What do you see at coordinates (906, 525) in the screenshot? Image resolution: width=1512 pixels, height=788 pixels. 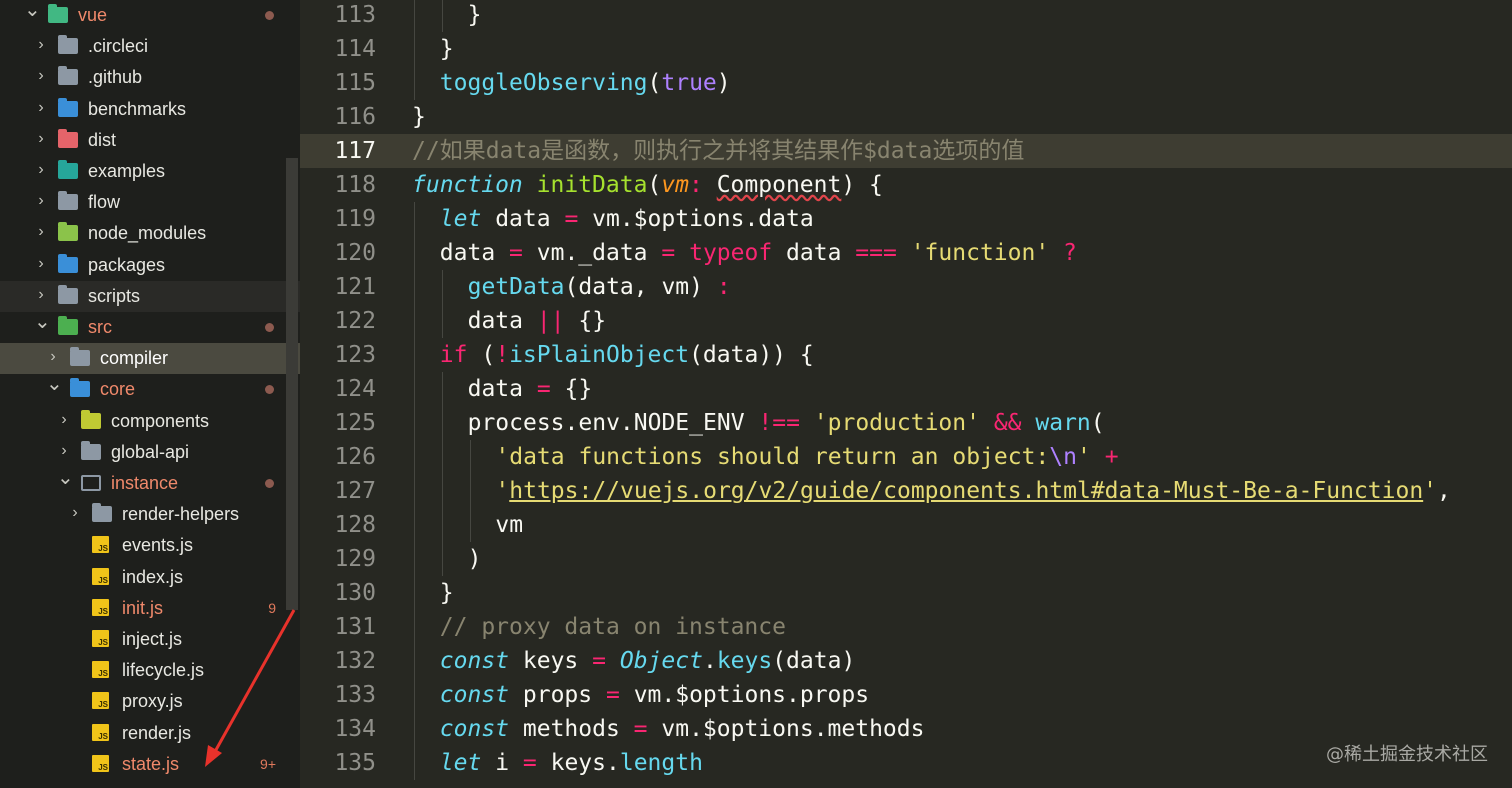 I see `code-line: 128 vm` at bounding box center [906, 525].